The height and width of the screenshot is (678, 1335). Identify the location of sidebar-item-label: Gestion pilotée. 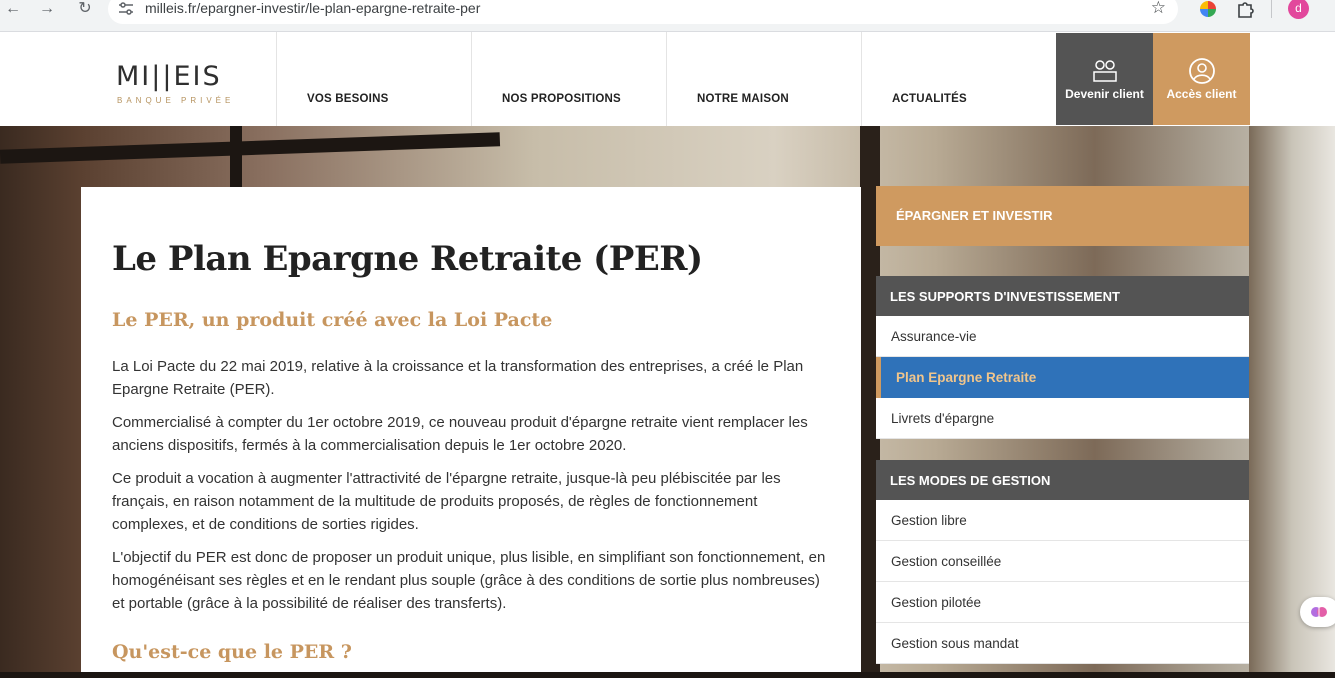
(936, 602).